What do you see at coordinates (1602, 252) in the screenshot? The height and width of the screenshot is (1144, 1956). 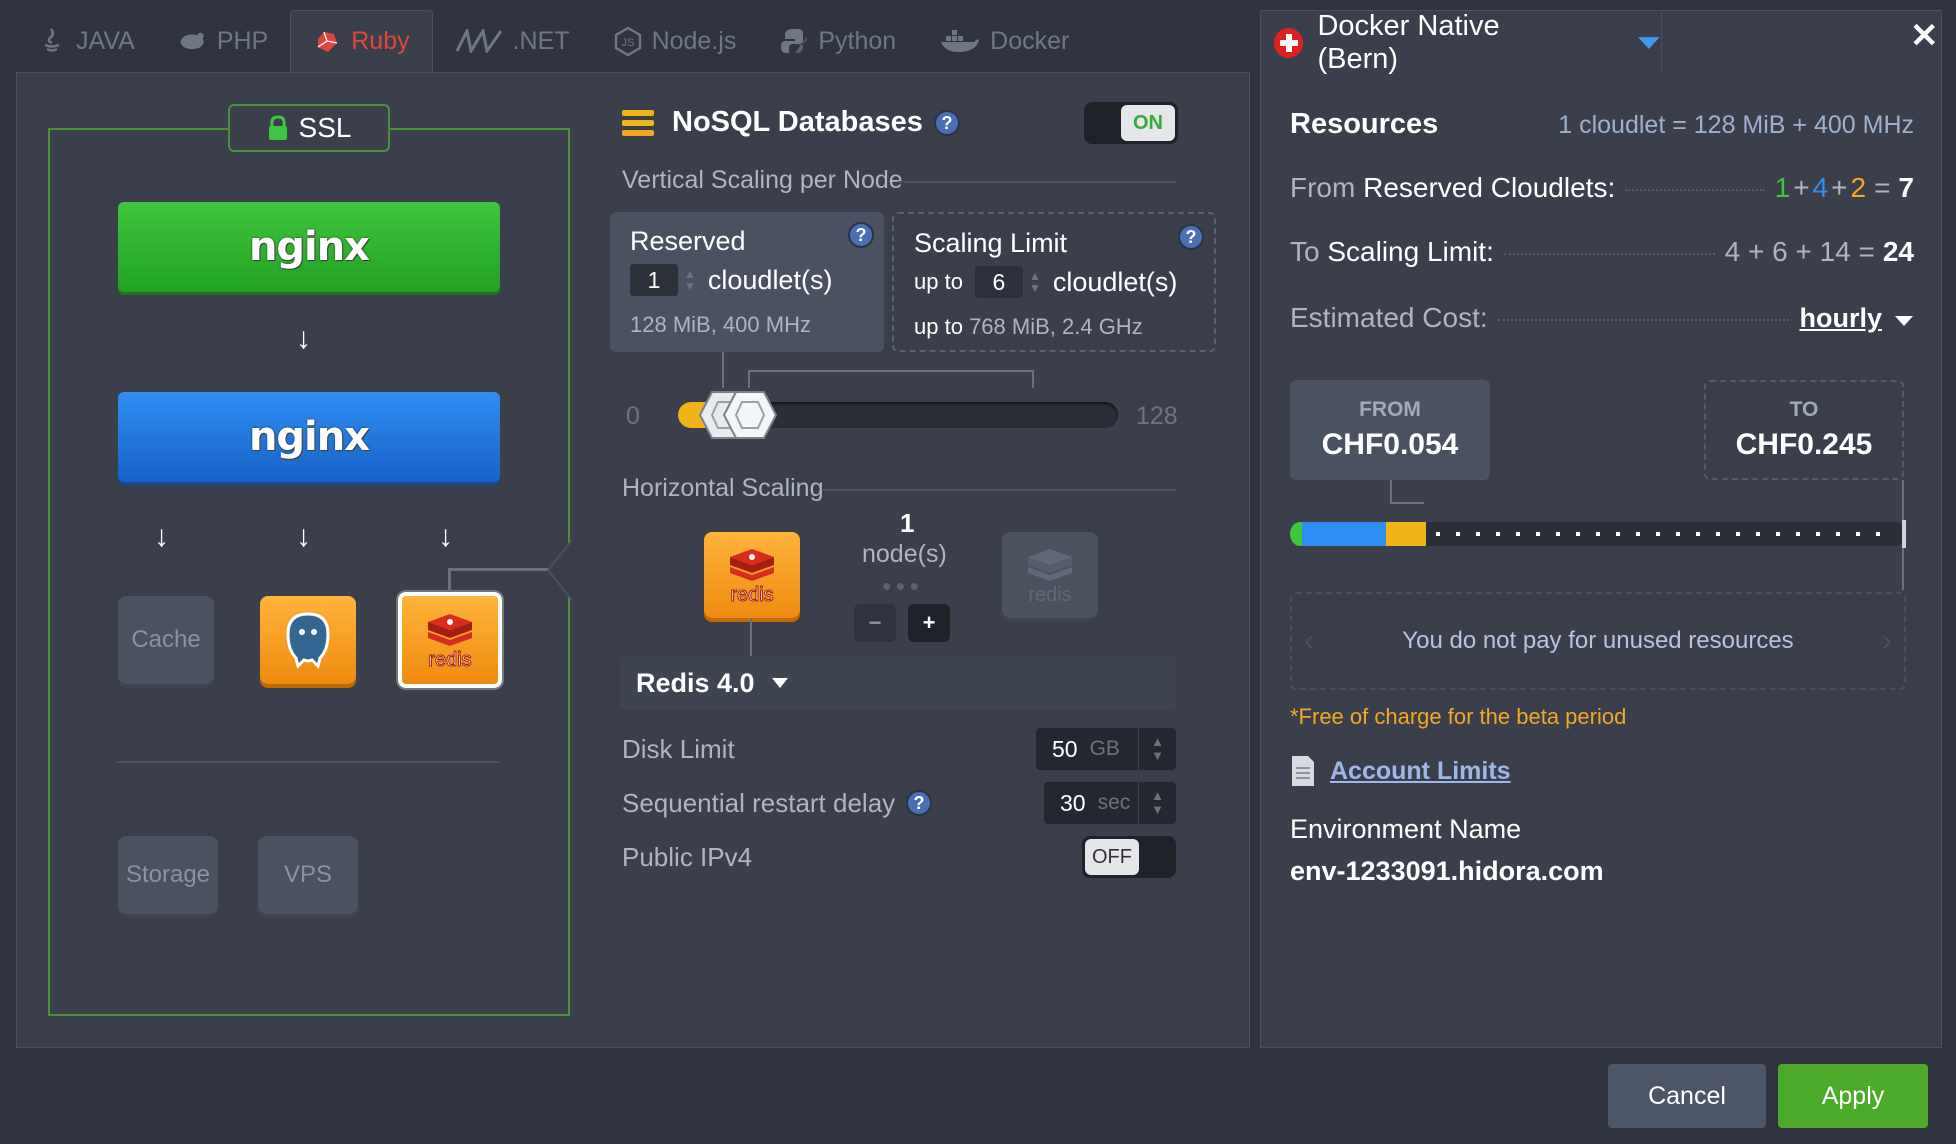 I see `scaling-limit-row: To Scaling Limit: 4 + 6 + 14 = 24` at bounding box center [1602, 252].